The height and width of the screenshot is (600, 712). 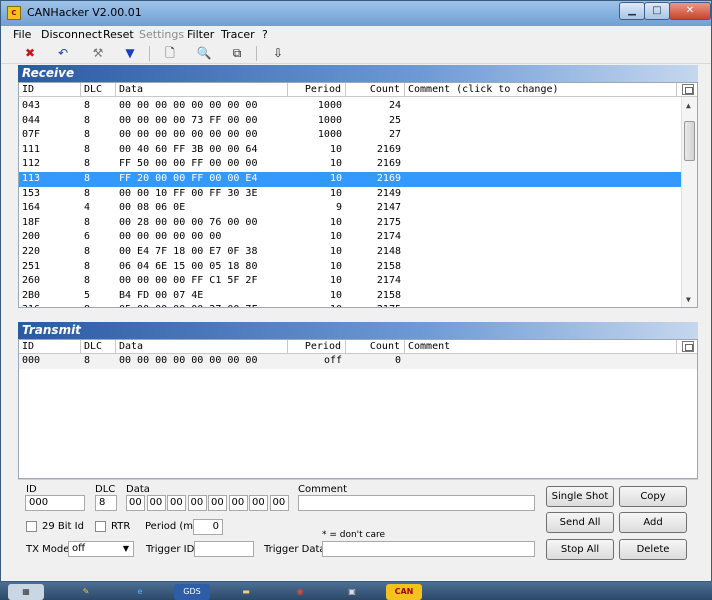 I want to click on maximize-button: □, so click(x=657, y=11).